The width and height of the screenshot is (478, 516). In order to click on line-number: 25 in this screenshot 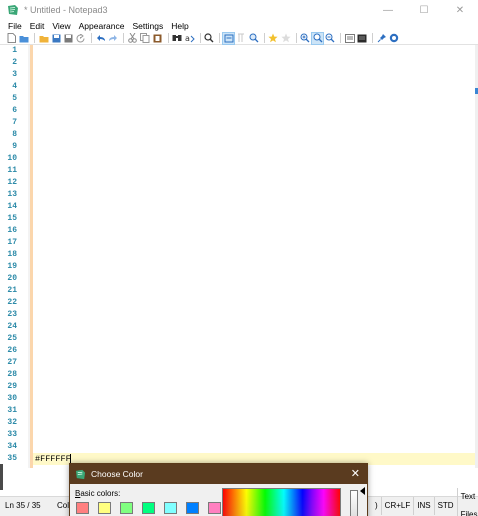, I will do `click(12, 338)`.